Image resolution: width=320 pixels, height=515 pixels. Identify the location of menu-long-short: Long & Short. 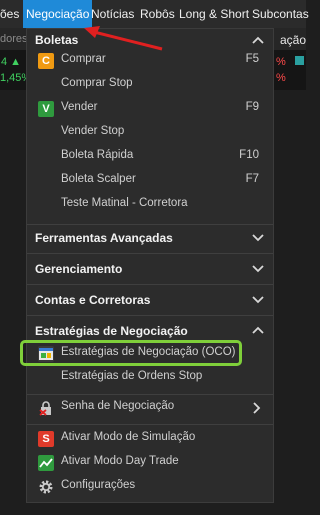
(214, 14).